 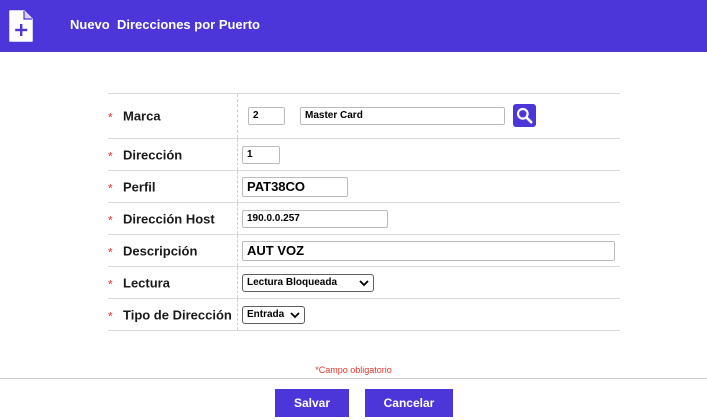 What do you see at coordinates (409, 403) in the screenshot?
I see `cancel-button: Cancelar` at bounding box center [409, 403].